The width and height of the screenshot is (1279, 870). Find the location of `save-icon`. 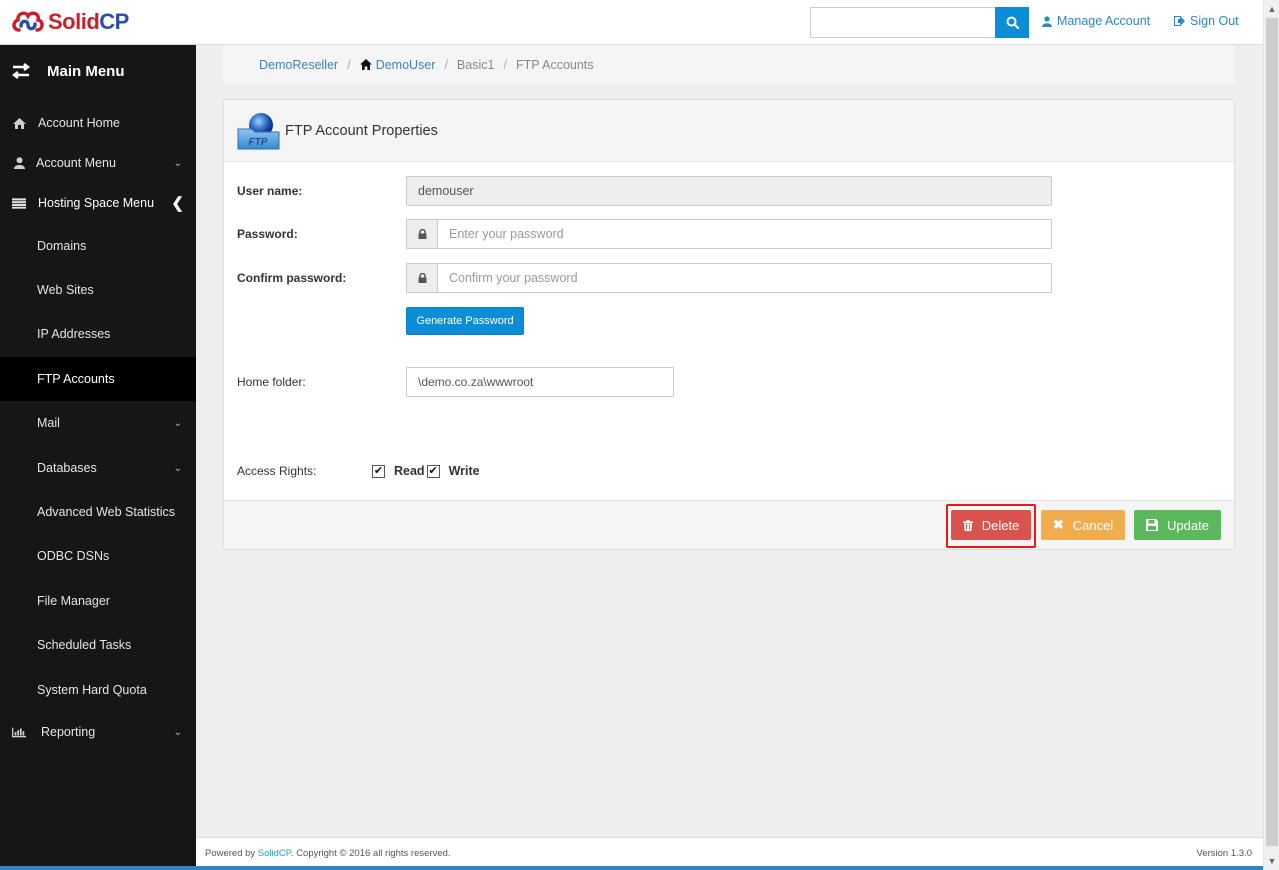

save-icon is located at coordinates (1152, 525).